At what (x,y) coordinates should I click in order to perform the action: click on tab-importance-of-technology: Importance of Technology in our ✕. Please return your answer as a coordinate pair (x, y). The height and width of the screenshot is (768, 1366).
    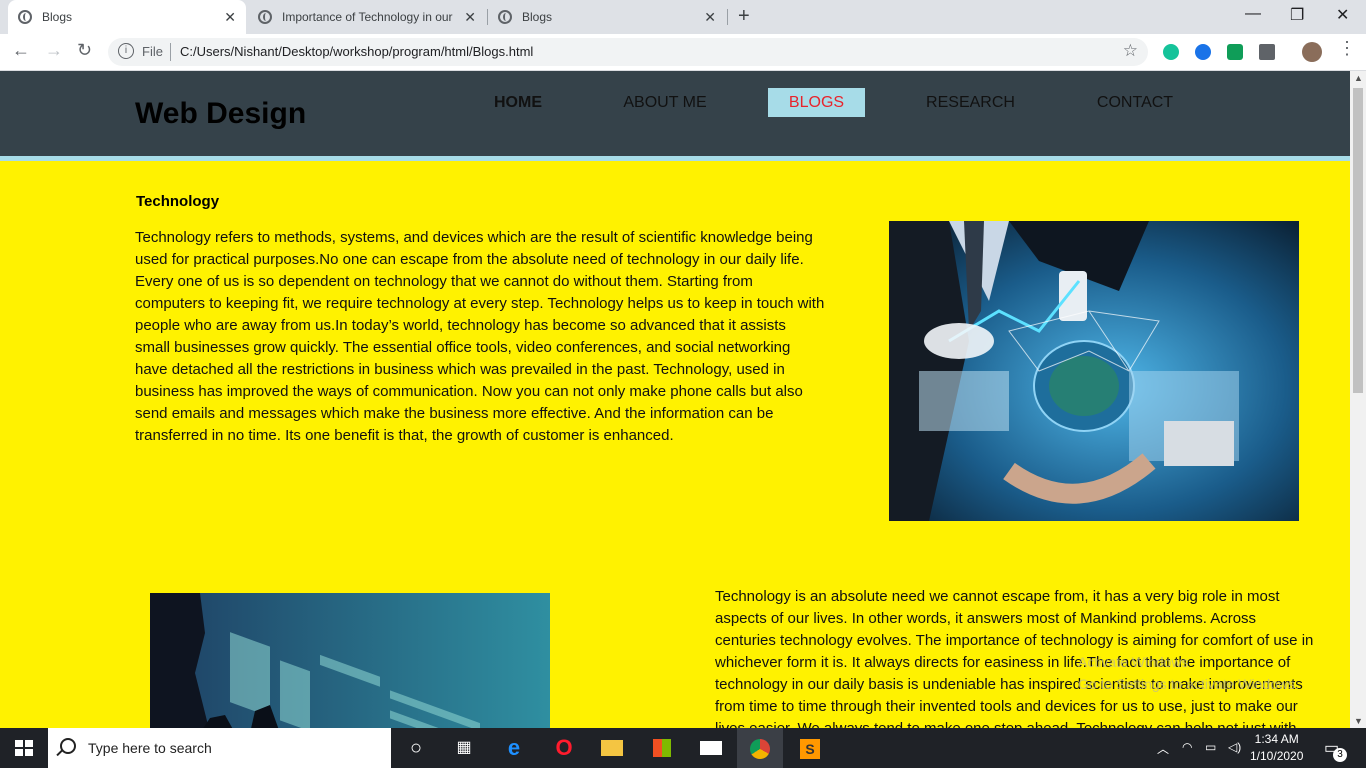
    Looking at the image, I should click on (367, 17).